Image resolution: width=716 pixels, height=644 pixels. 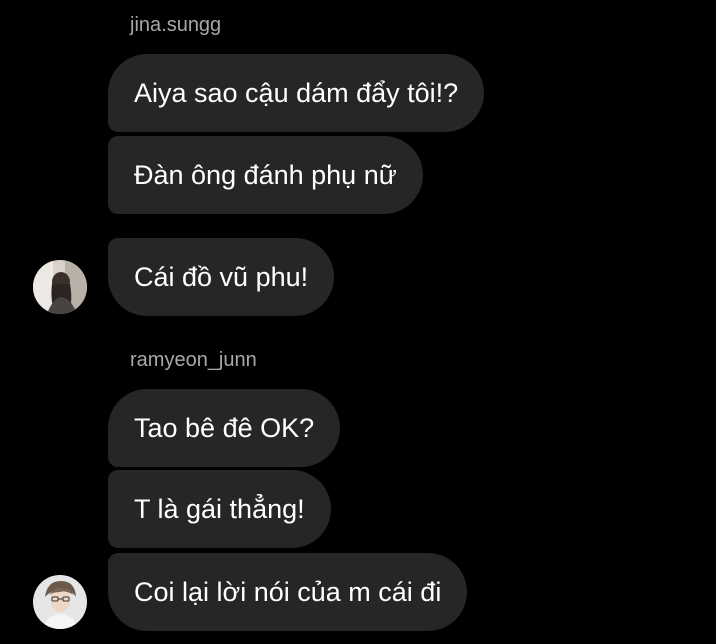 I want to click on profile-photo-man-icon, so click(x=60, y=602).